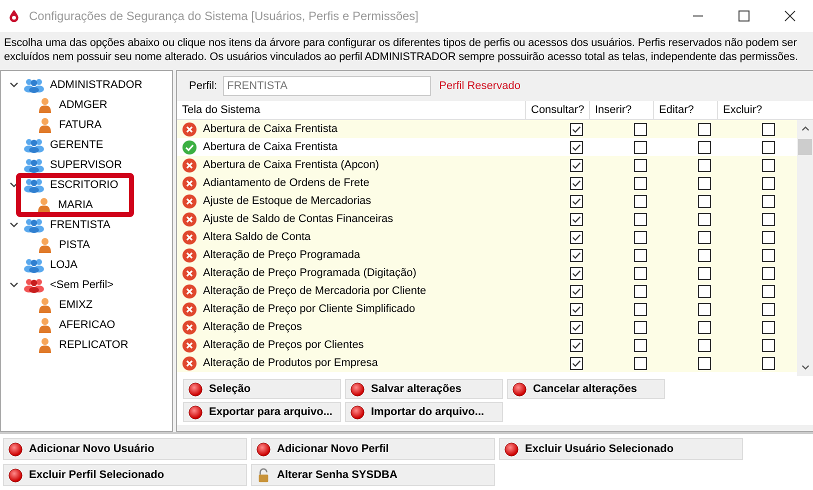 This screenshot has height=490, width=813. What do you see at coordinates (96, 85) in the screenshot?
I see `tree-item: ADMINISTRADOR` at bounding box center [96, 85].